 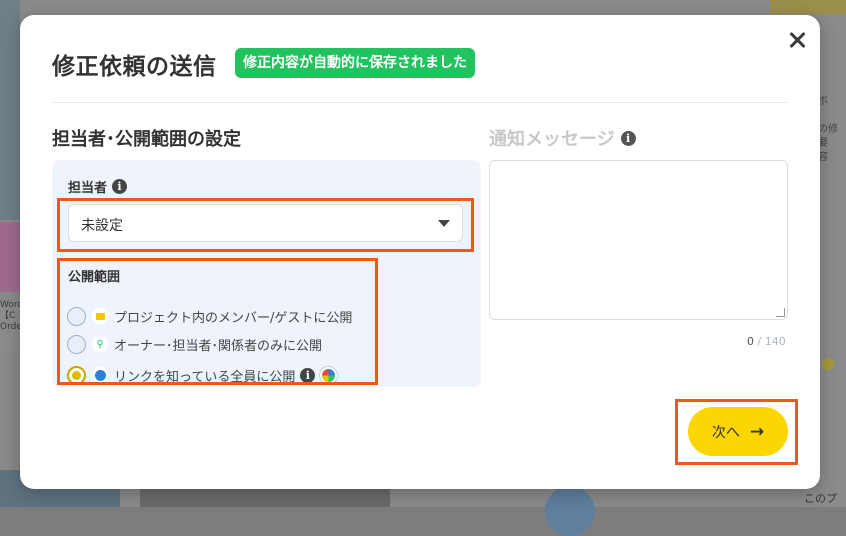 What do you see at coordinates (725, 432) in the screenshot?
I see `next-button-label: 次へ` at bounding box center [725, 432].